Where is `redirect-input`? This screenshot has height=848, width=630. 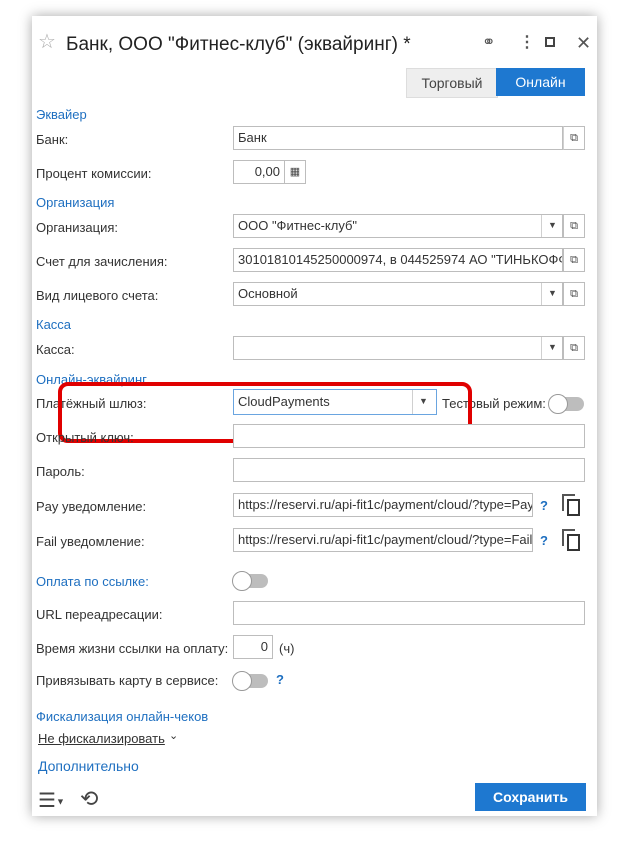
redirect-input is located at coordinates (409, 613).